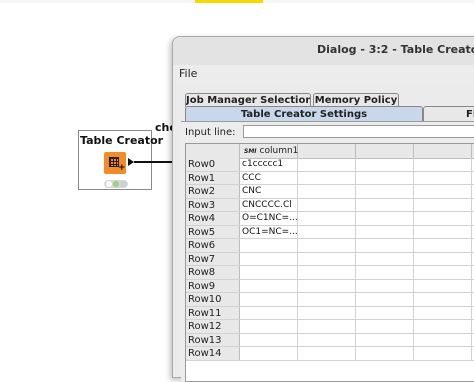  Describe the element at coordinates (448, 114) in the screenshot. I see `tab-partial: Fl` at that location.